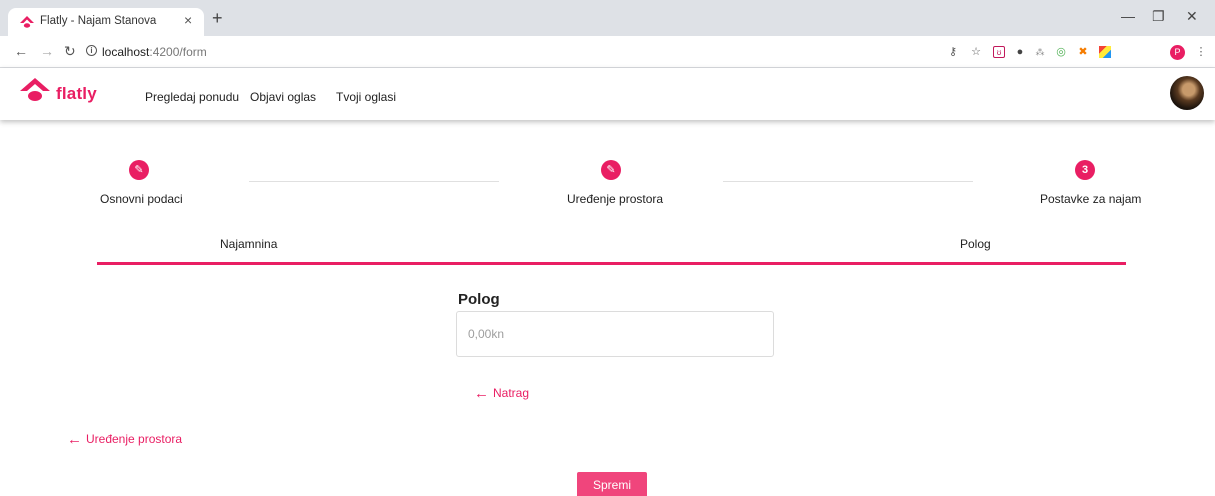 This screenshot has height=496, width=1215. Describe the element at coordinates (953, 52) in the screenshot. I see `key-icon: ⚷` at that location.